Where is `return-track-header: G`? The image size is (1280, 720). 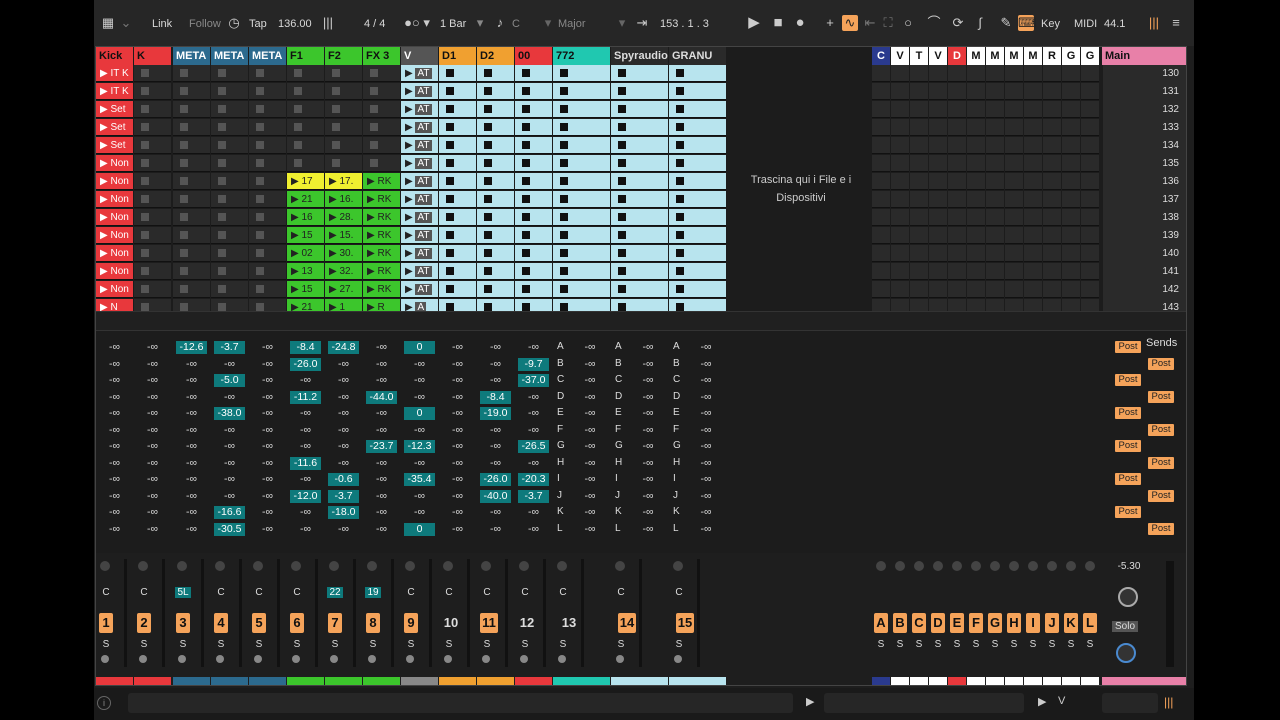 return-track-header: G is located at coordinates (1071, 56).